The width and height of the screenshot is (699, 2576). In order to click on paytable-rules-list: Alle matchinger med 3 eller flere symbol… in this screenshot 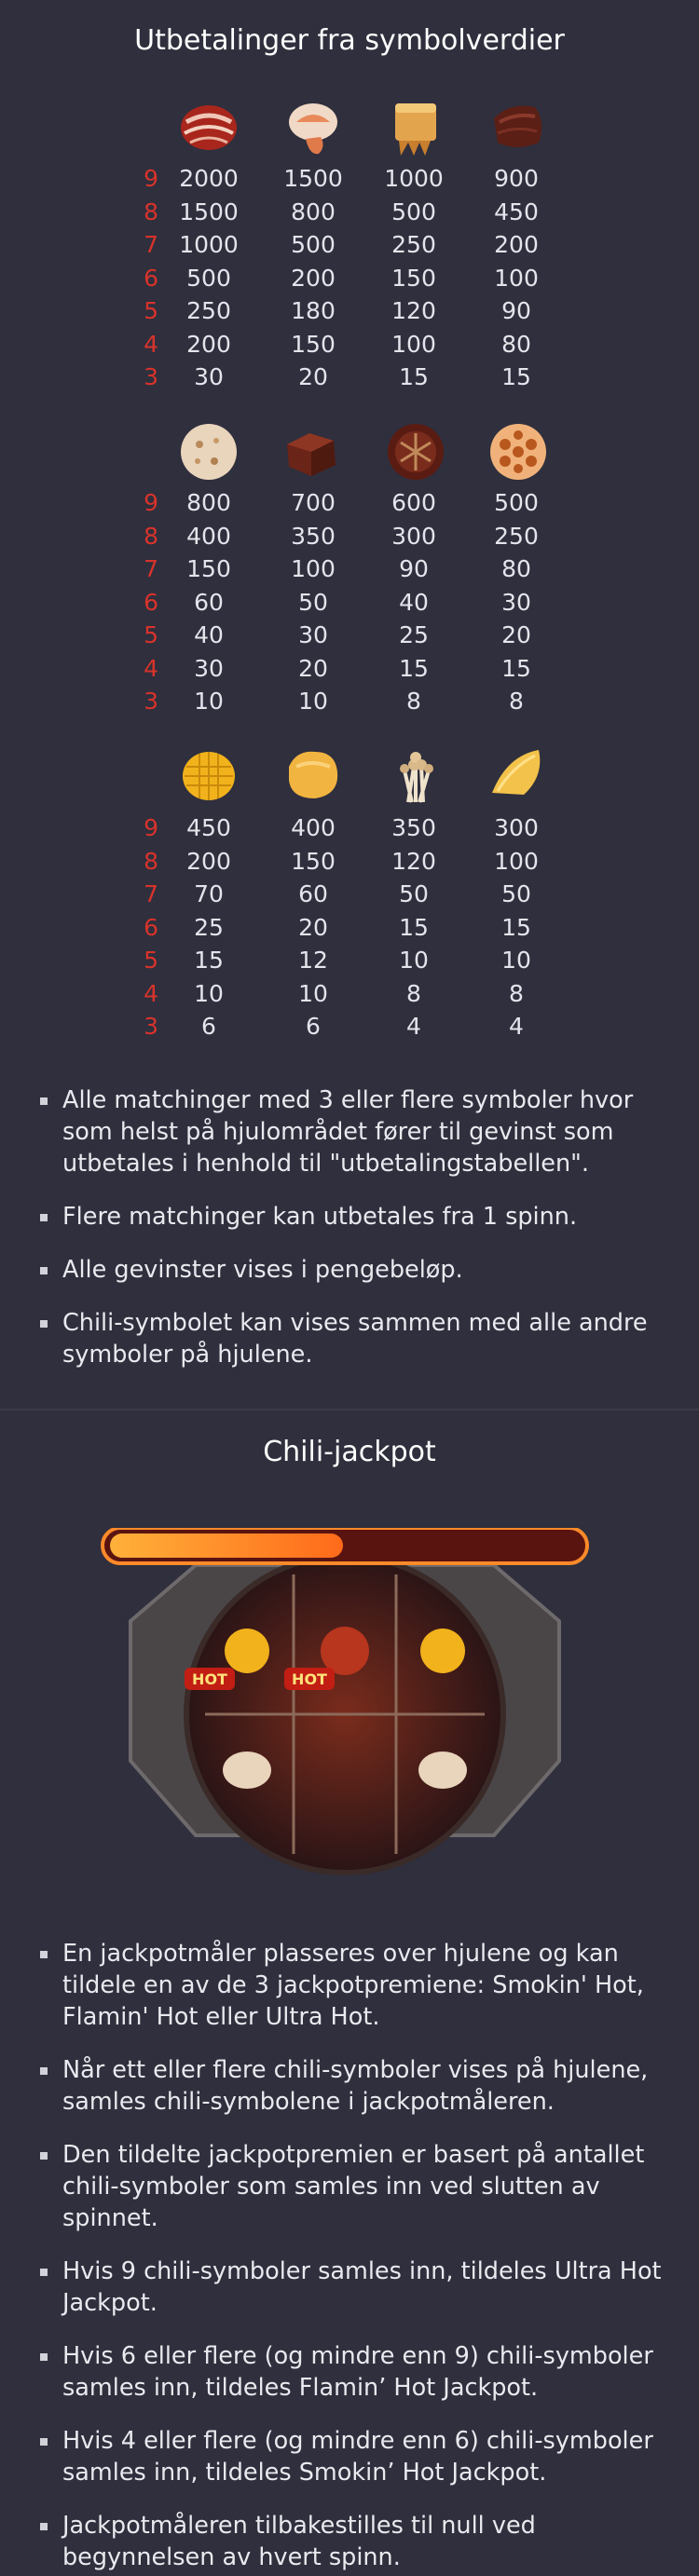, I will do `click(354, 1227)`.